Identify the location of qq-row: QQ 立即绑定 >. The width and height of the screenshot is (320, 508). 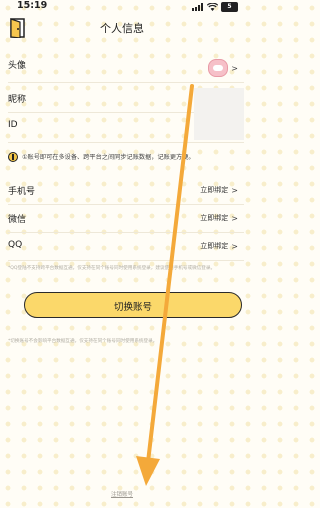
(126, 247).